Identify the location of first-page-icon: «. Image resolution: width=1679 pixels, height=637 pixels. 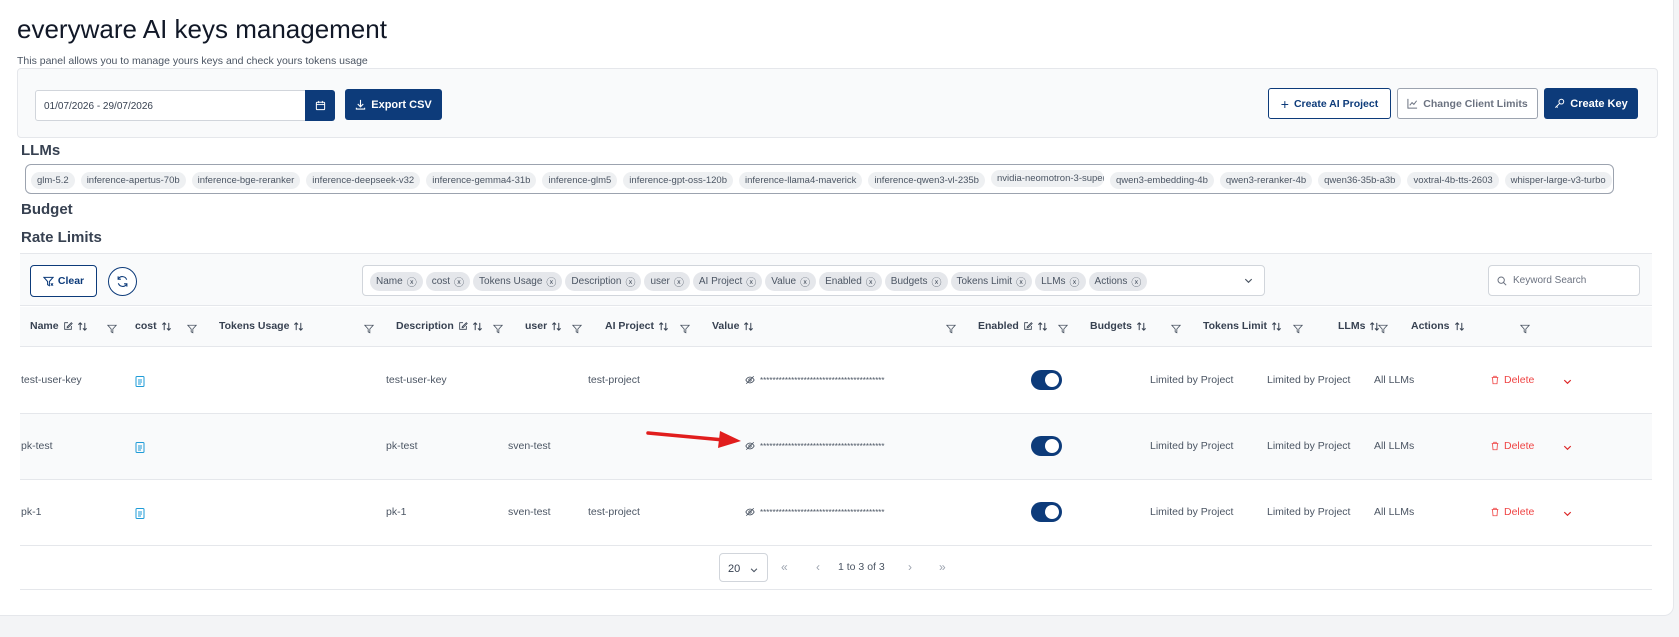
(784, 567).